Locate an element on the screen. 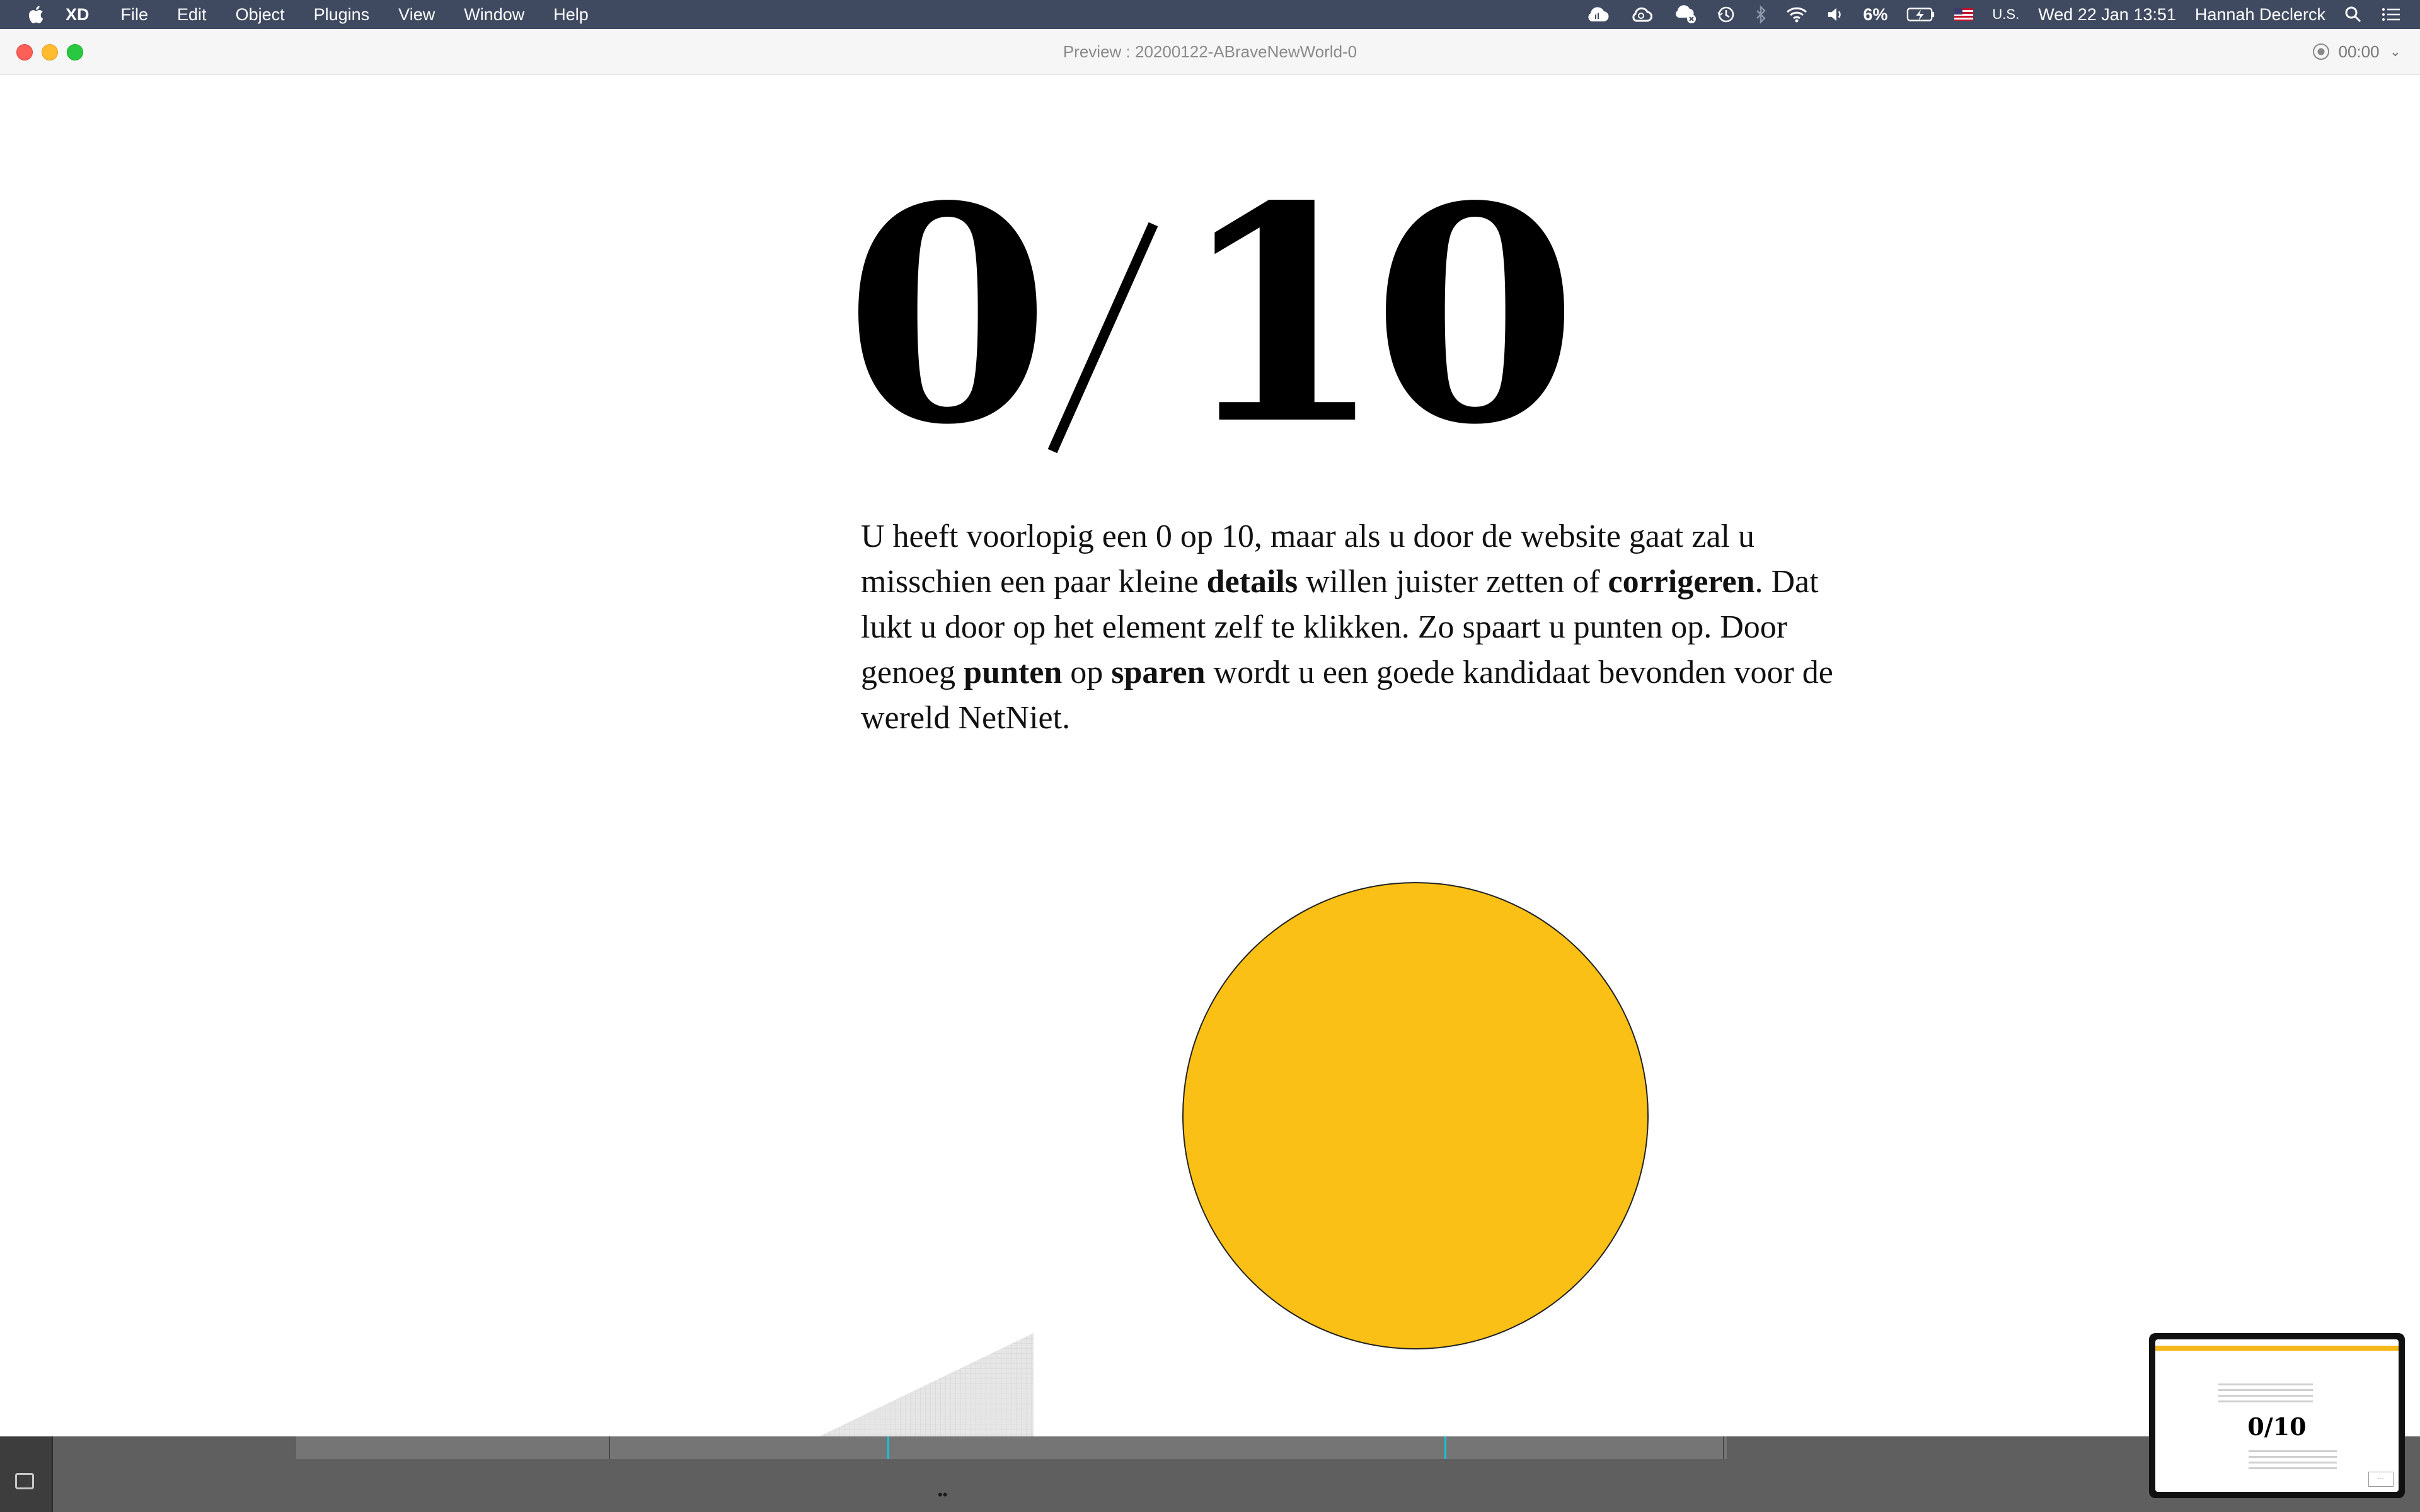 The height and width of the screenshot is (1512, 2420). xd-background-strip: •• is located at coordinates (1210, 1474).